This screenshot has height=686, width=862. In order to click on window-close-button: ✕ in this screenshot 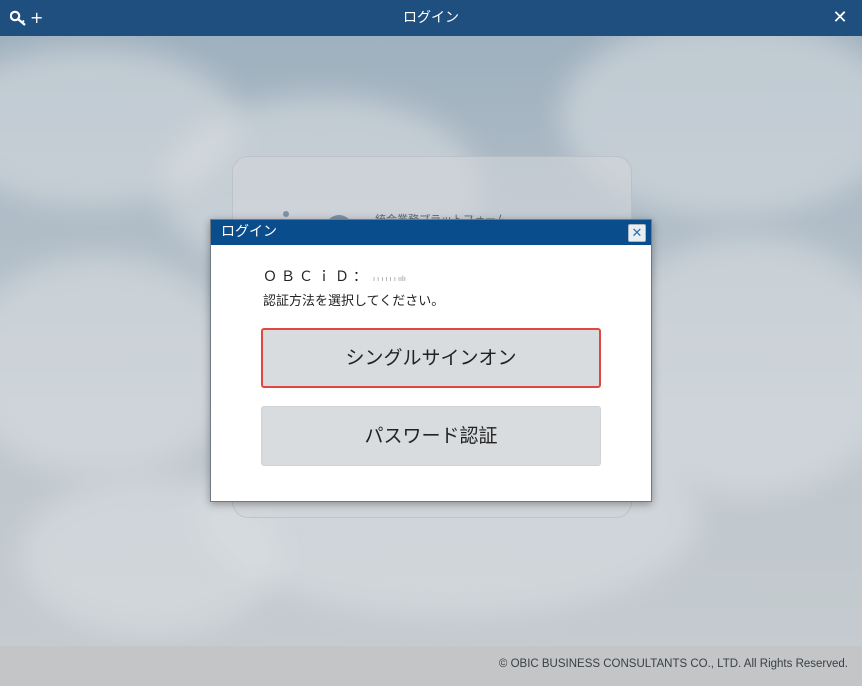, I will do `click(840, 18)`.